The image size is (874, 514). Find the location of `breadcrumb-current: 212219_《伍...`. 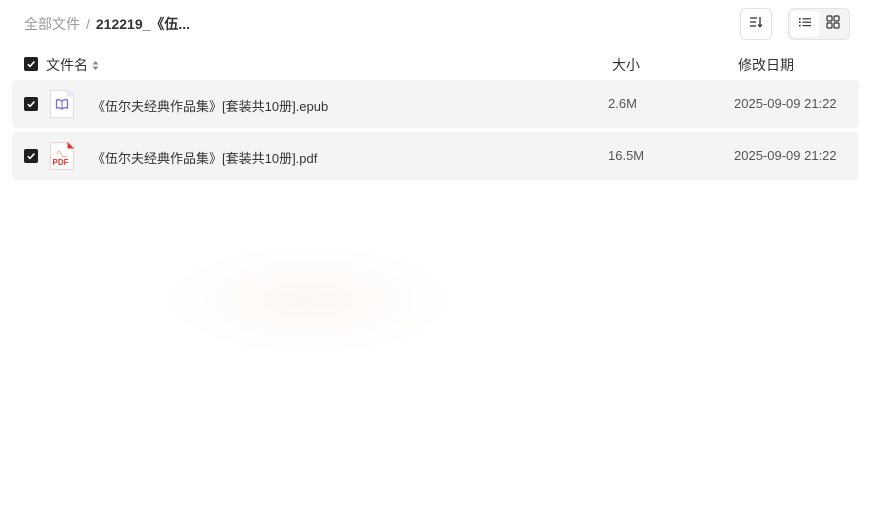

breadcrumb-current: 212219_《伍... is located at coordinates (143, 24).